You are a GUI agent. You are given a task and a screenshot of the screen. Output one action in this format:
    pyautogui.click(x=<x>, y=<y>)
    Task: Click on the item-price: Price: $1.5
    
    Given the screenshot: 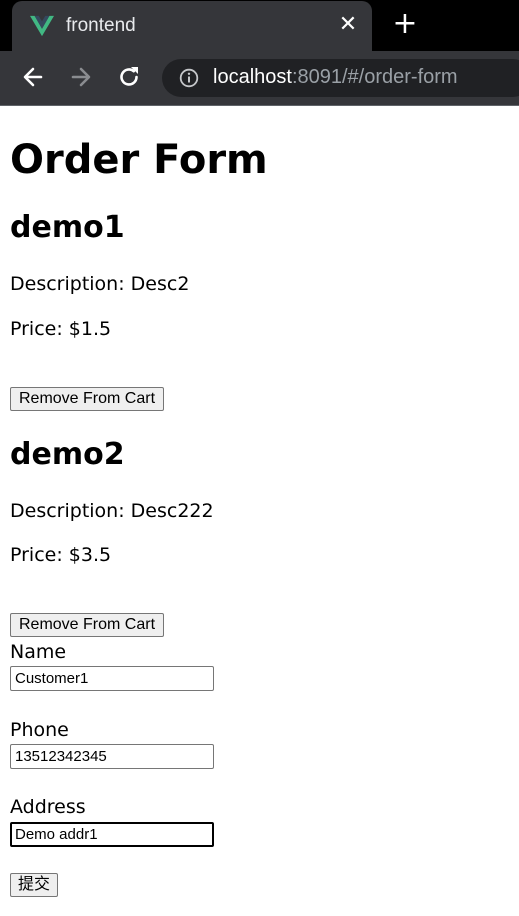 What is the action you would take?
    pyautogui.click(x=61, y=329)
    